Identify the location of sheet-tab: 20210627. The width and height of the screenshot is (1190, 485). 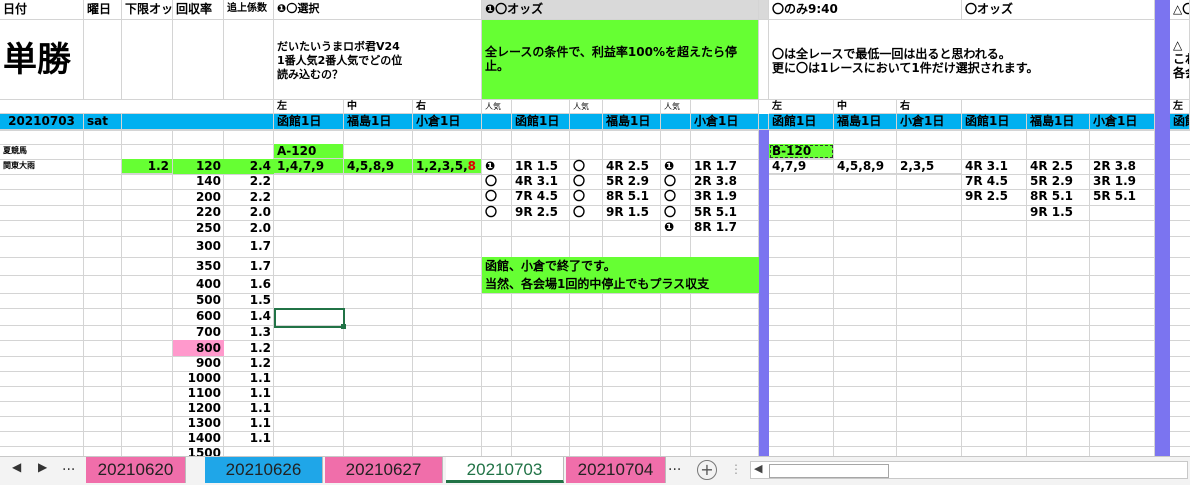
(384, 470).